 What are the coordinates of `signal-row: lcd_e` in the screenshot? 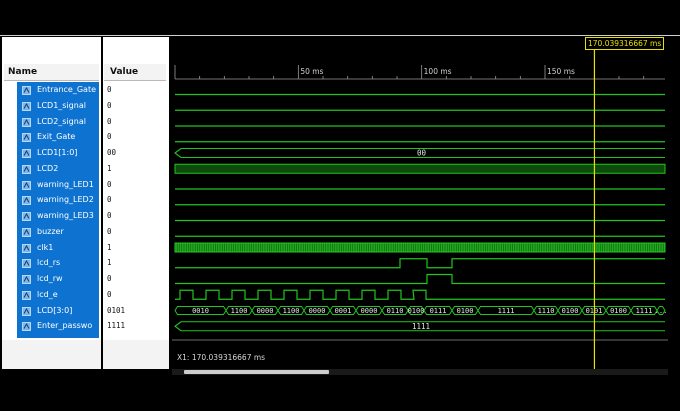 It's located at (58, 295).